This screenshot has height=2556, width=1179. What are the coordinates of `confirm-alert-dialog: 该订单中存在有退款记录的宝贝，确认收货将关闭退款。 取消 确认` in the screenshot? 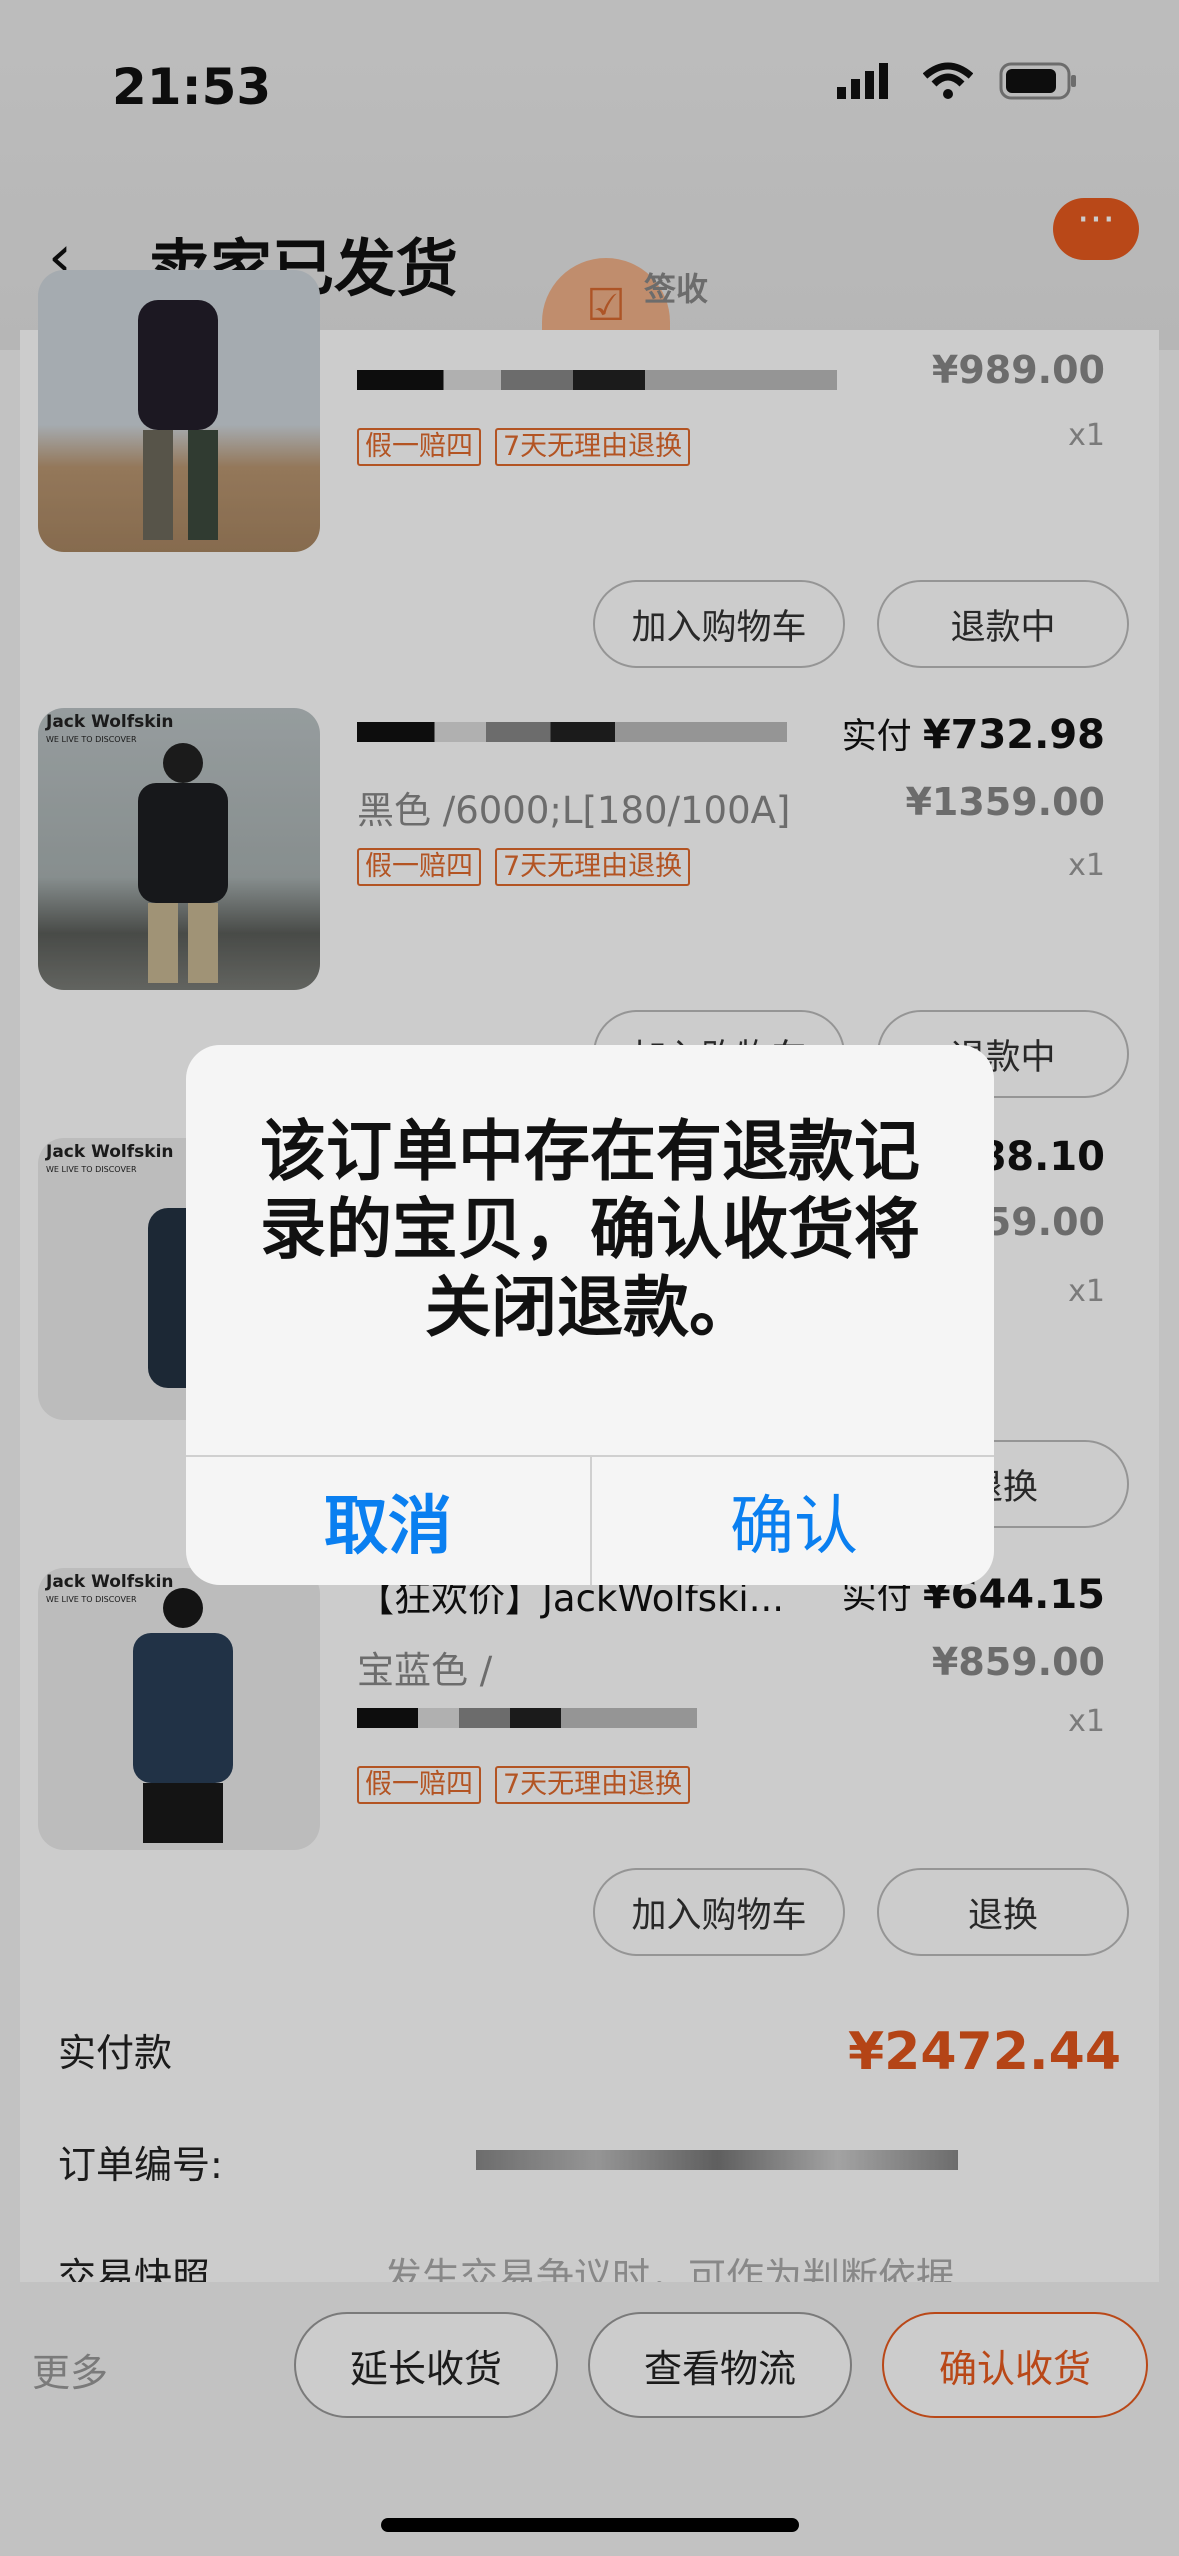 It's located at (590, 1315).